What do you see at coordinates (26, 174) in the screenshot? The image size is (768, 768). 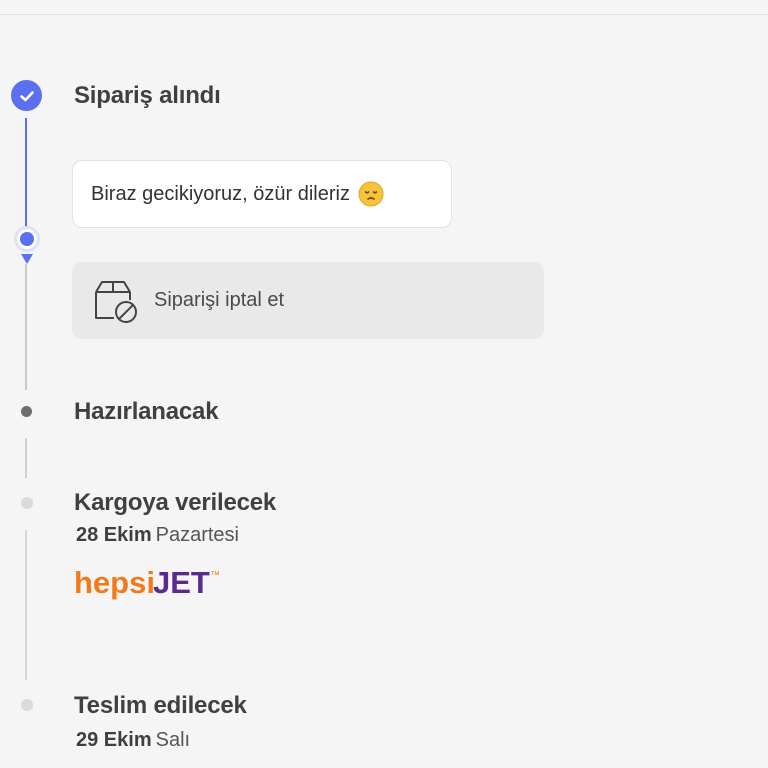 I see `timeline-line-active` at bounding box center [26, 174].